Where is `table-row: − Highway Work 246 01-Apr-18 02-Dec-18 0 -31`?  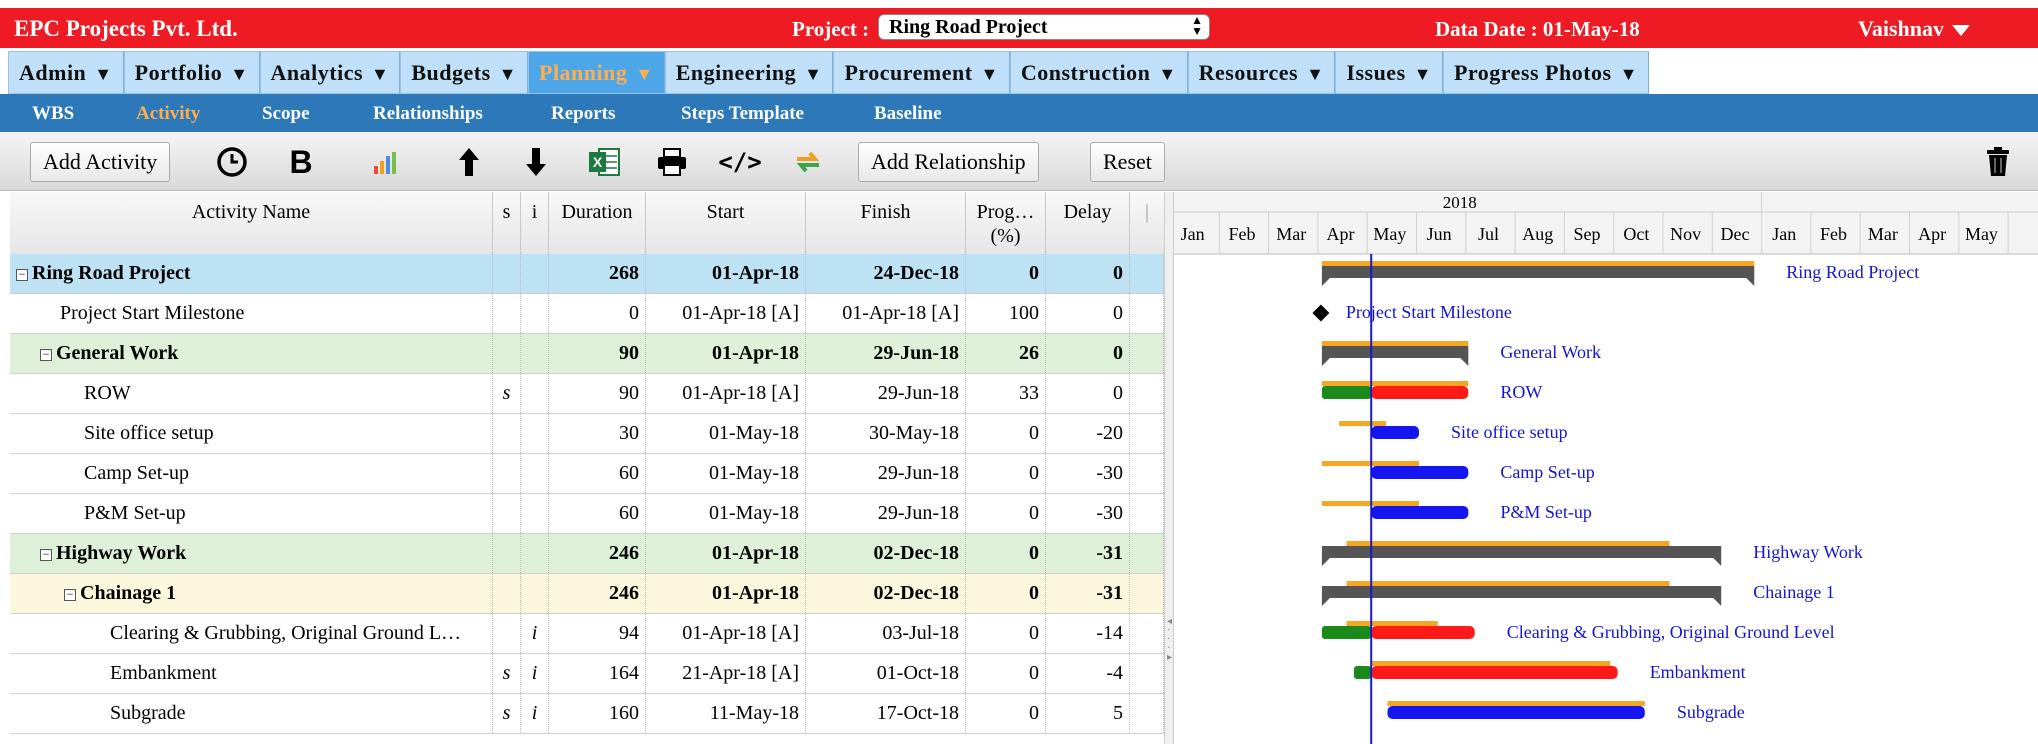 table-row: − Highway Work 246 01-Apr-18 02-Dec-18 0 -31 is located at coordinates (587, 554).